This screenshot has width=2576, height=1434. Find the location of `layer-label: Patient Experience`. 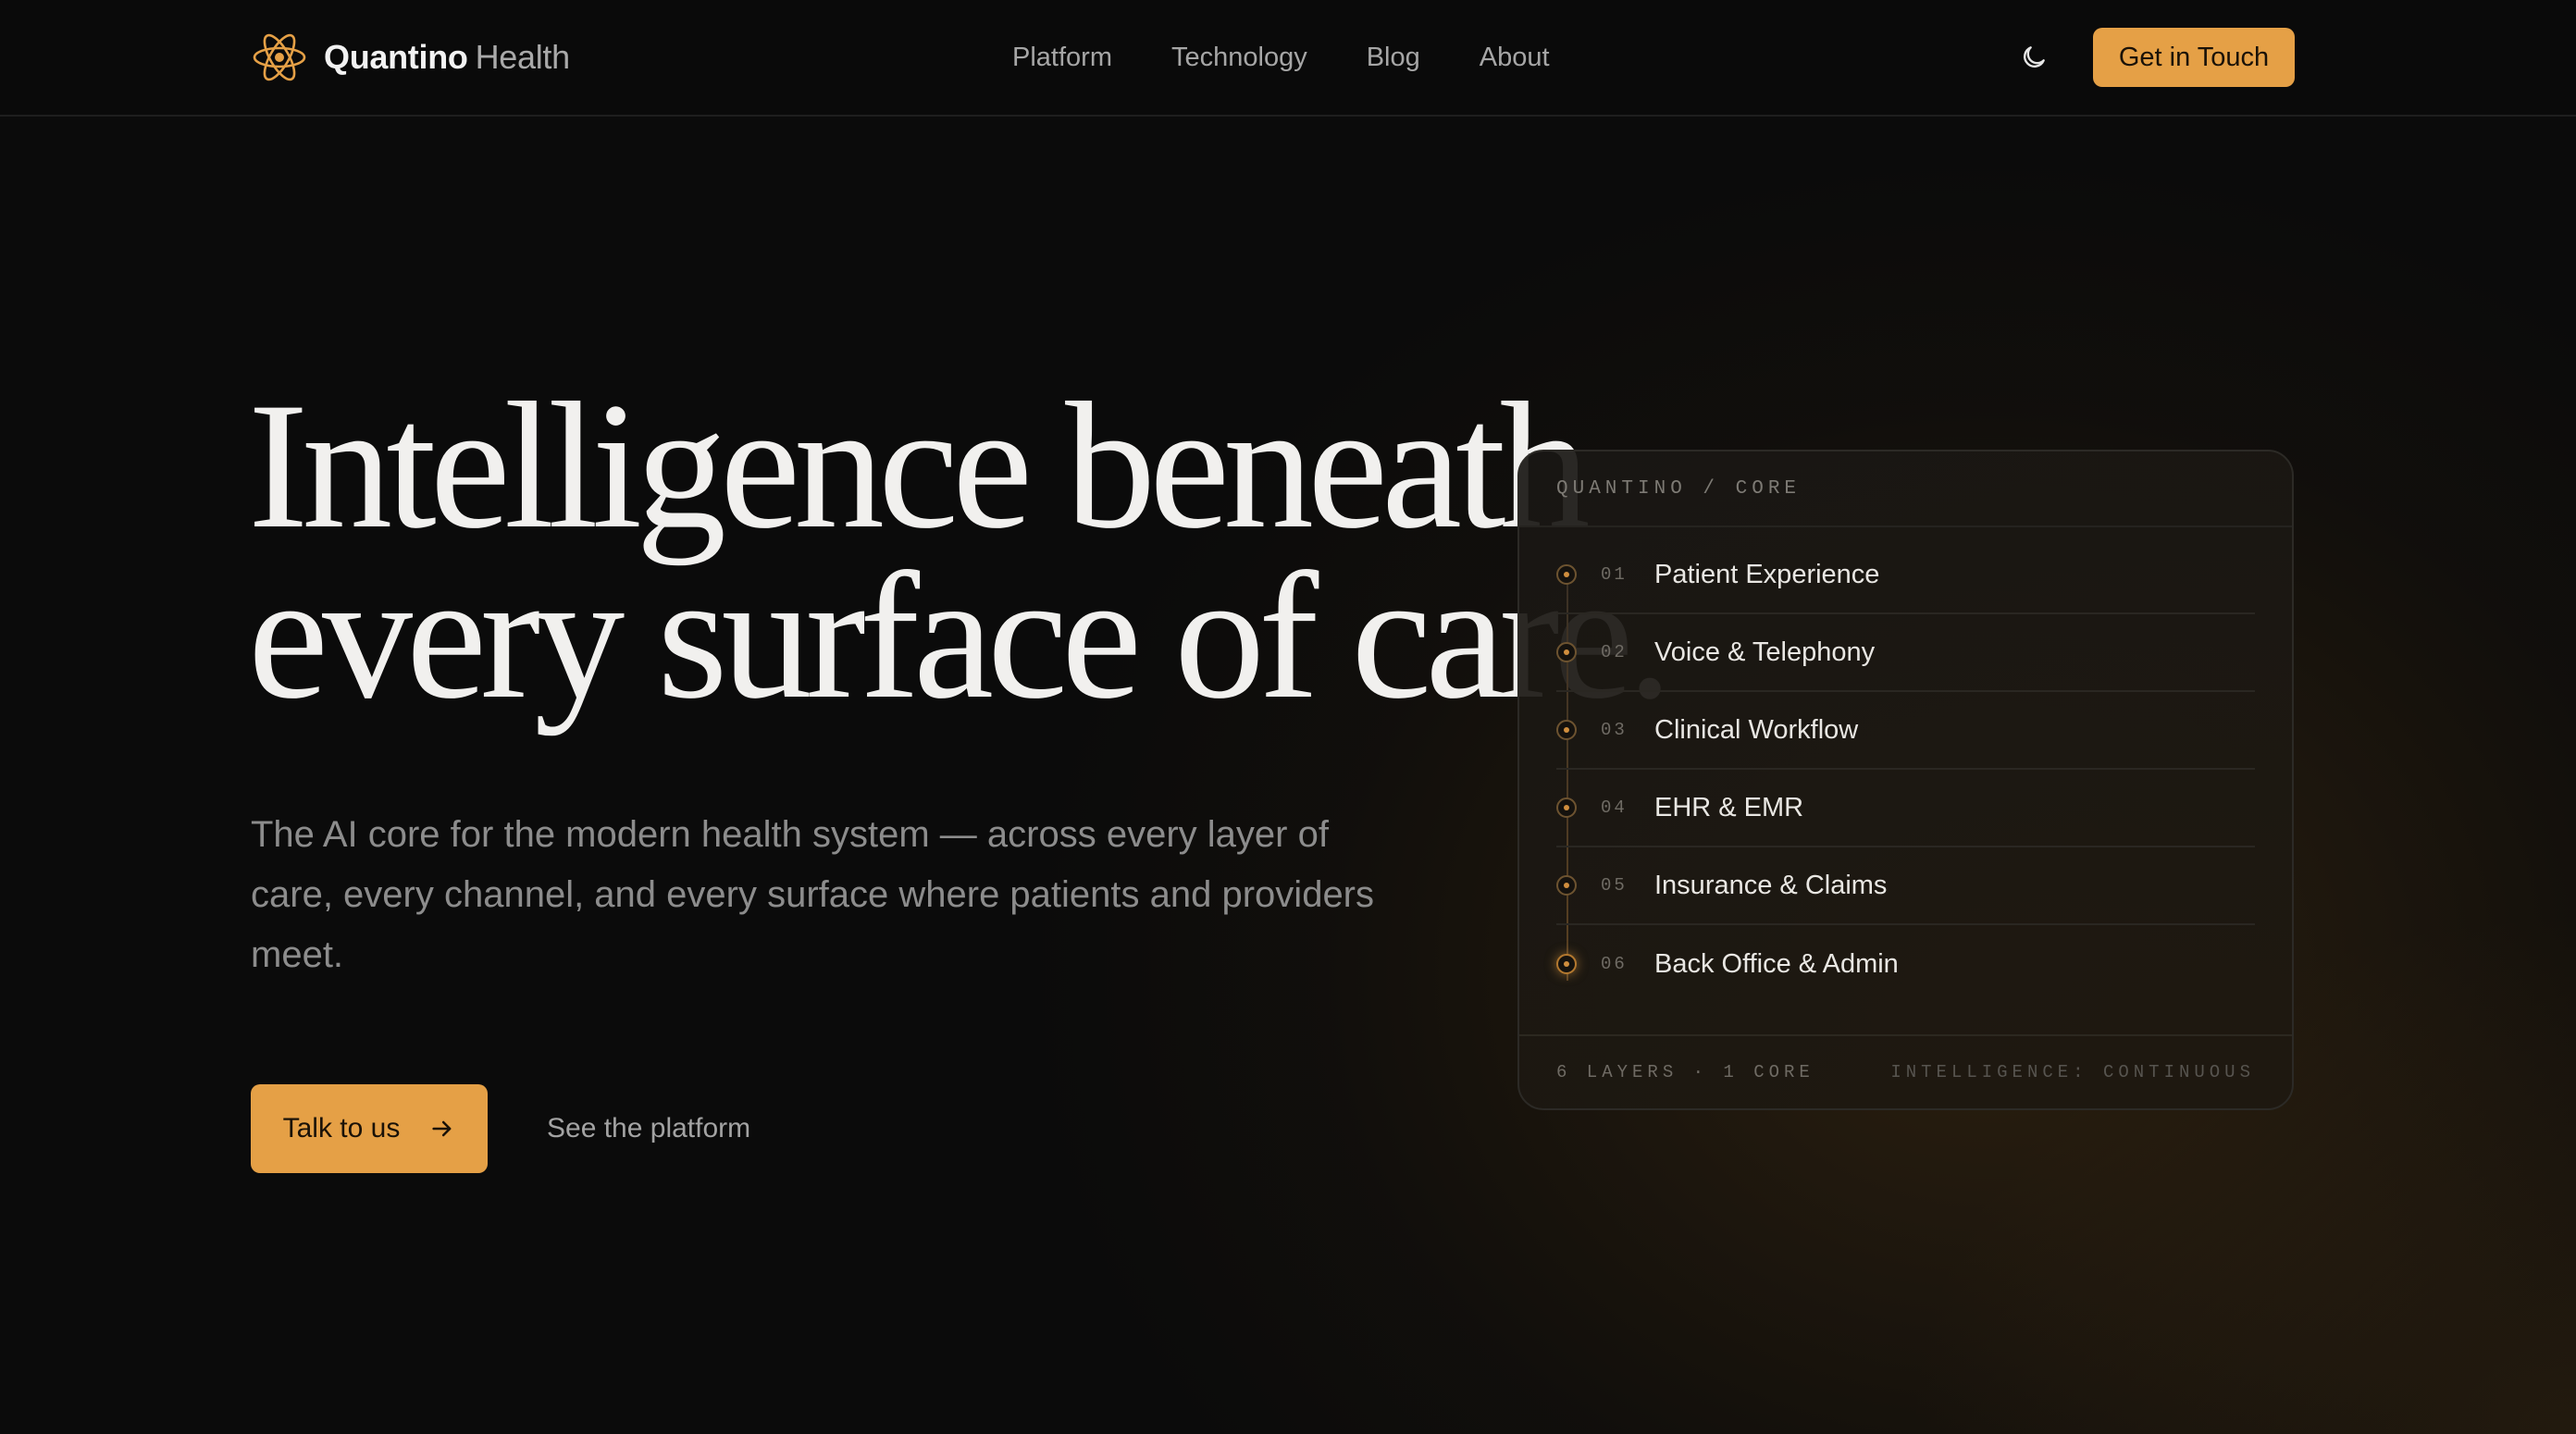

layer-label: Patient Experience is located at coordinates (1767, 574).